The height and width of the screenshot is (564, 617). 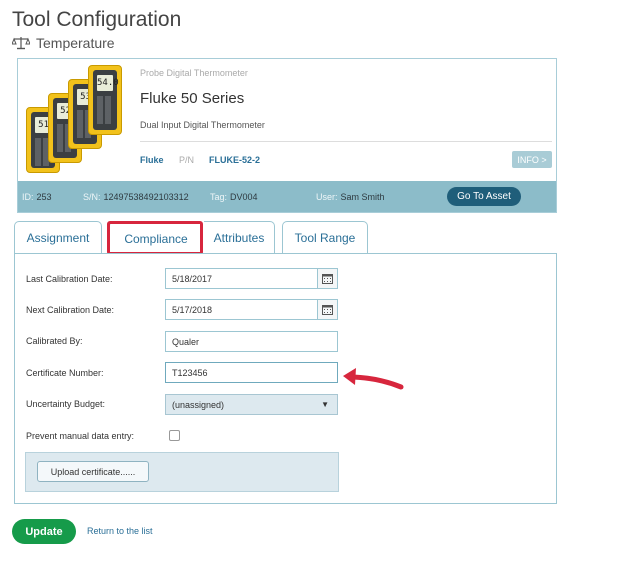 I want to click on asset-category: Probe Digital Thermometer, so click(x=194, y=73).